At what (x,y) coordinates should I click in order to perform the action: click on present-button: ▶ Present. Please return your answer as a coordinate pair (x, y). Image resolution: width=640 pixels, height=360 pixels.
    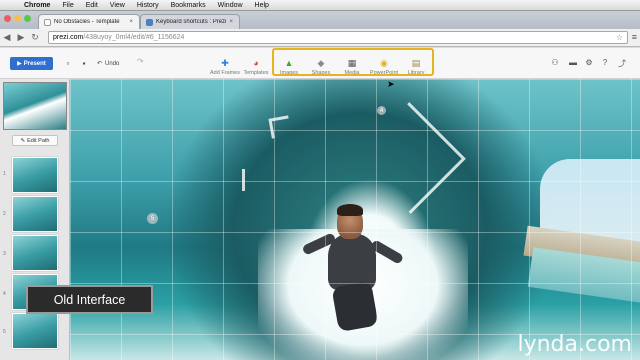
    Looking at the image, I should click on (31, 63).